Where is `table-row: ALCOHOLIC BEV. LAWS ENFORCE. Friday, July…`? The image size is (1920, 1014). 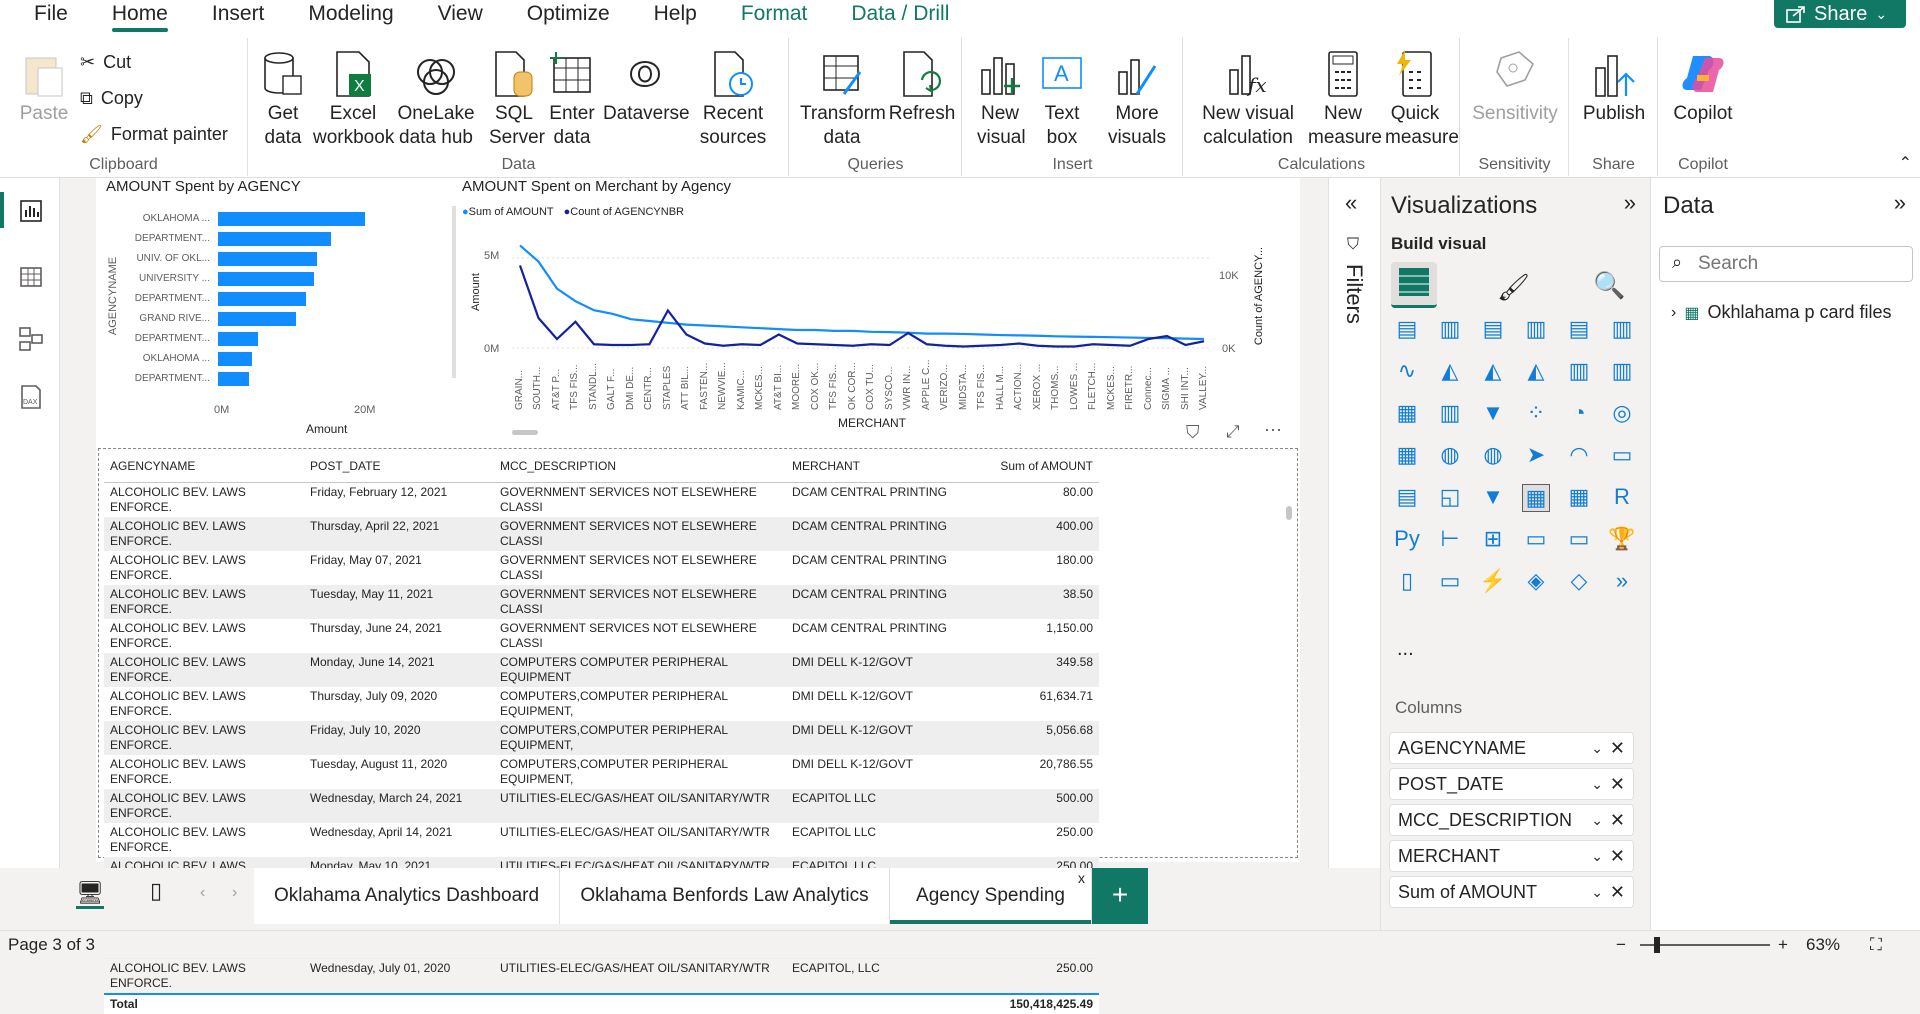 table-row: ALCOHOLIC BEV. LAWS ENFORCE. Friday, July… is located at coordinates (601, 737).